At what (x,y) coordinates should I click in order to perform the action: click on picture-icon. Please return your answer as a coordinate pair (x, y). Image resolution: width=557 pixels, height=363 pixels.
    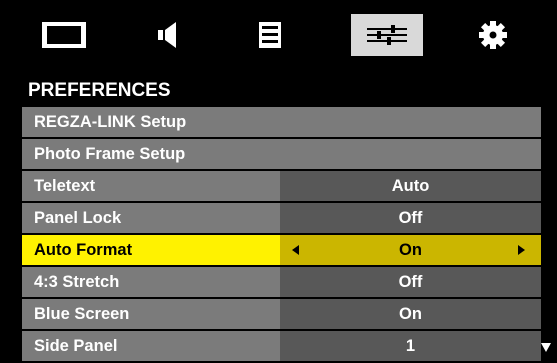
    Looking at the image, I should click on (64, 35).